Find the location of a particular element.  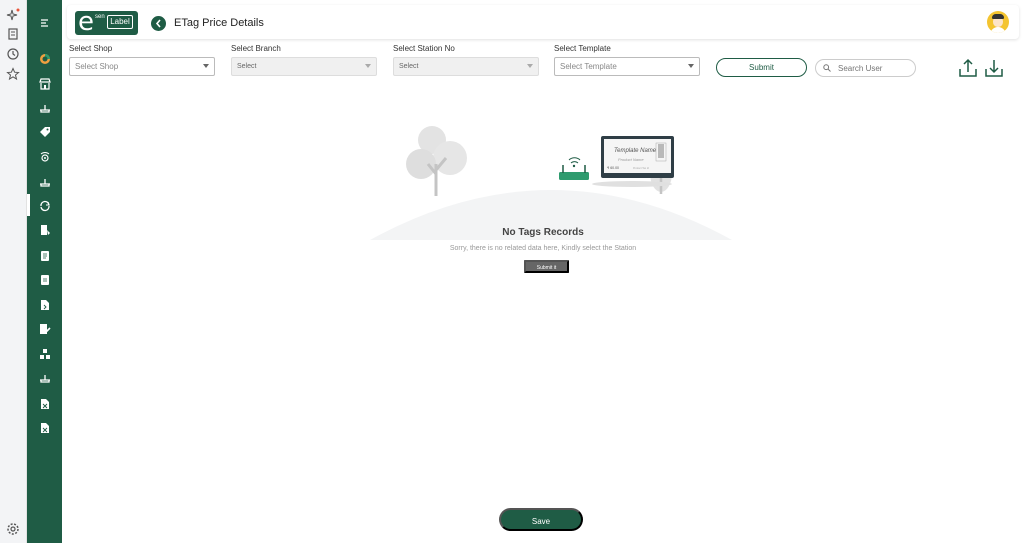

router-icon is located at coordinates (44, 183).